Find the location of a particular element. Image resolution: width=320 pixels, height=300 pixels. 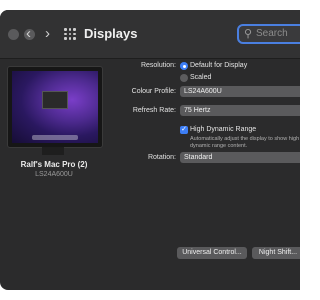

hdr-label: High Dynamic Range is located at coordinates (223, 129).